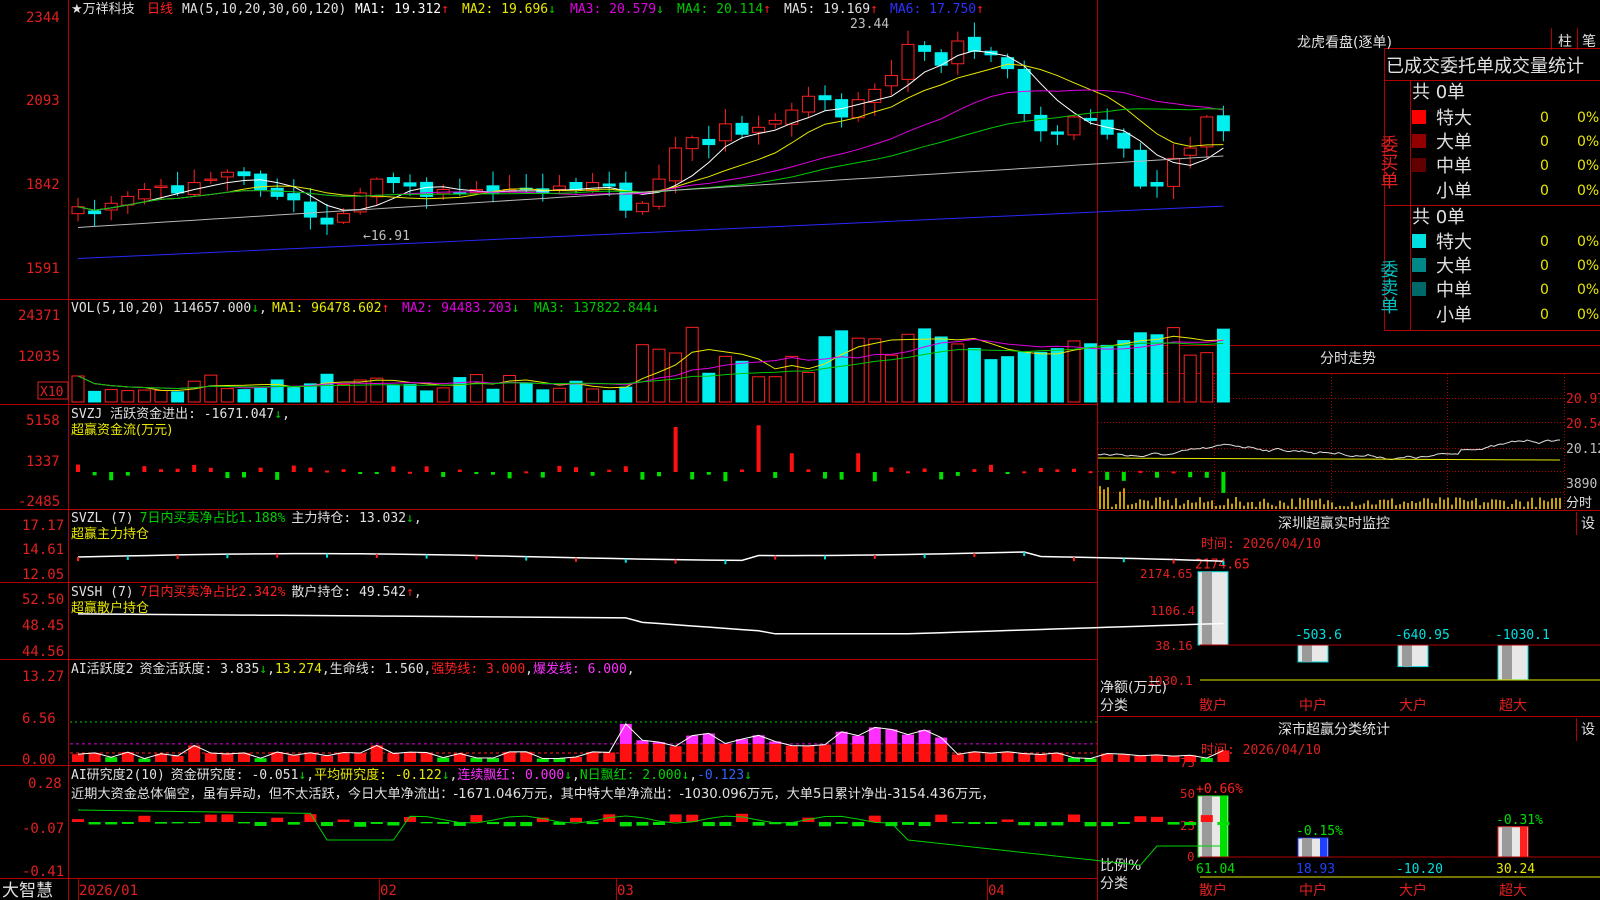 Image resolution: width=1600 pixels, height=900 pixels. Describe the element at coordinates (1485, 66) in the screenshot. I see `lhb-tabs: 已成交委托单成交量统计` at that location.